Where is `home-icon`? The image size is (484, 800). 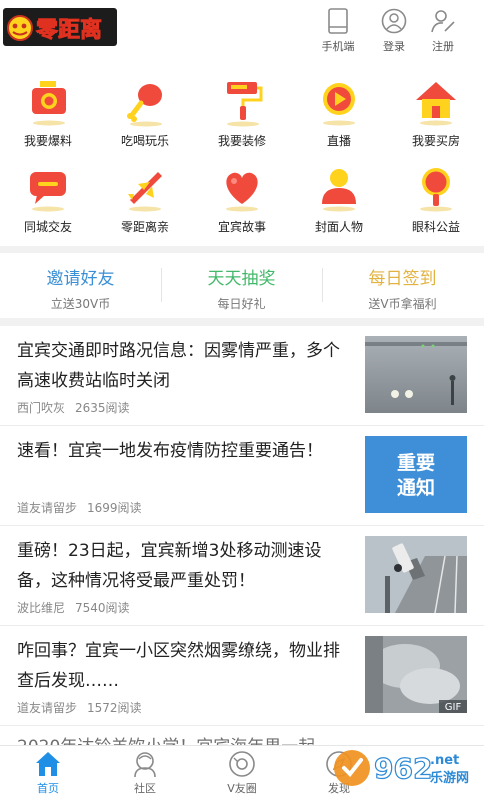 home-icon is located at coordinates (48, 764).